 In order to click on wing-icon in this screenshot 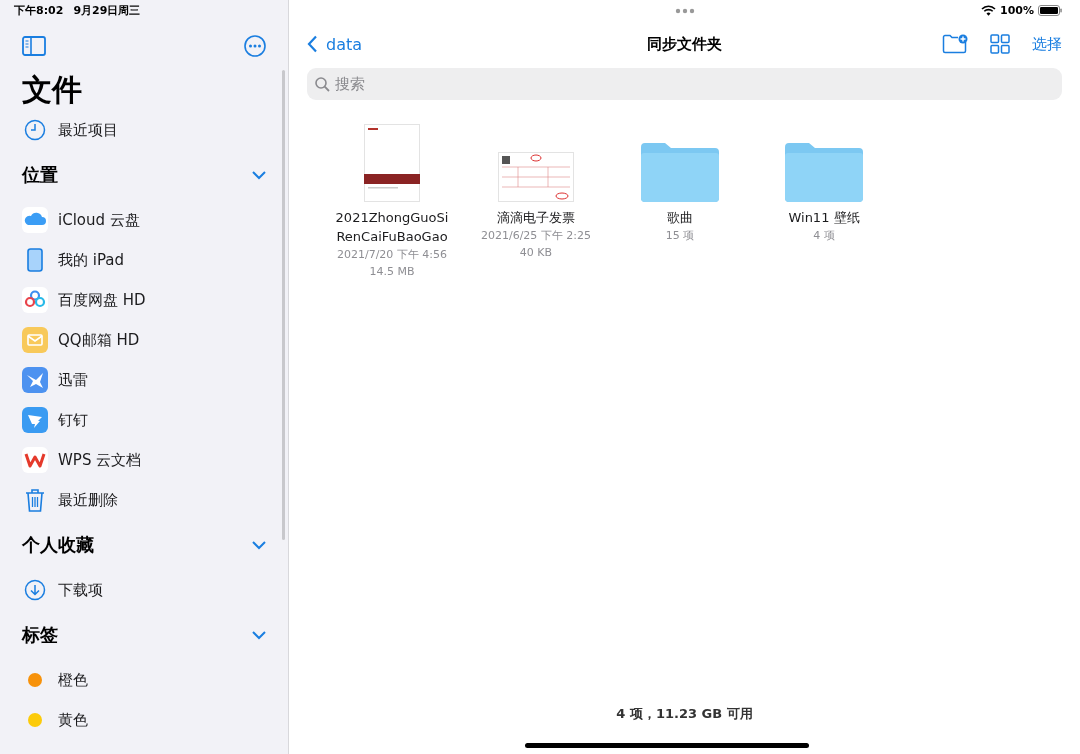, I will do `click(35, 420)`.